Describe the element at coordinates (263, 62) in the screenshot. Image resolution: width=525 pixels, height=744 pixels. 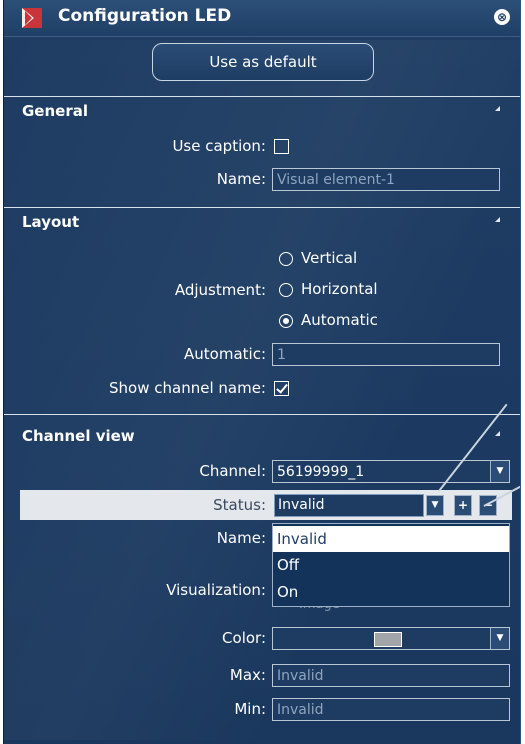
I see `use-as-default-button: Use as default` at that location.